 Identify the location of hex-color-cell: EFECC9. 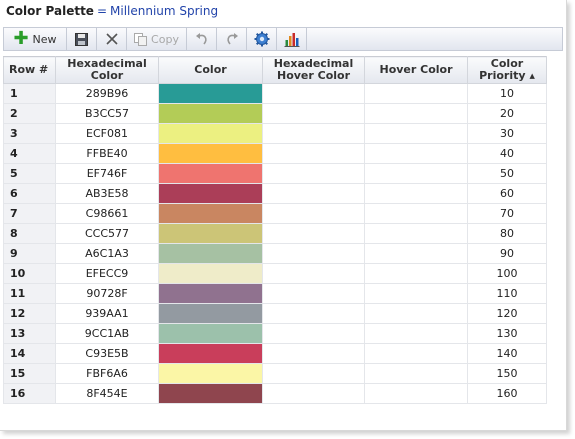
(107, 273).